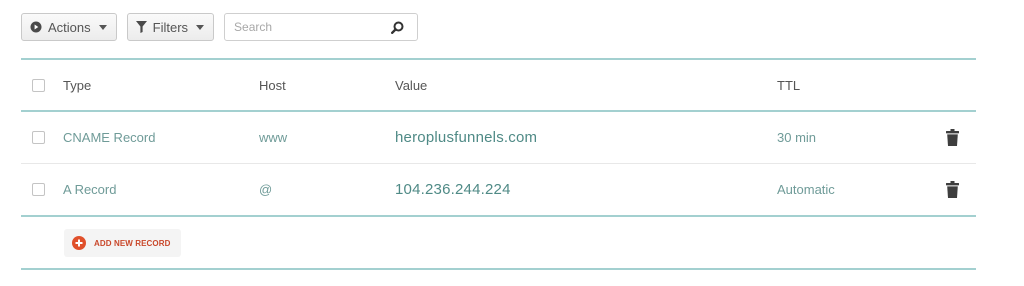 Image resolution: width=1024 pixels, height=286 pixels. I want to click on header-host: Host, so click(272, 85).